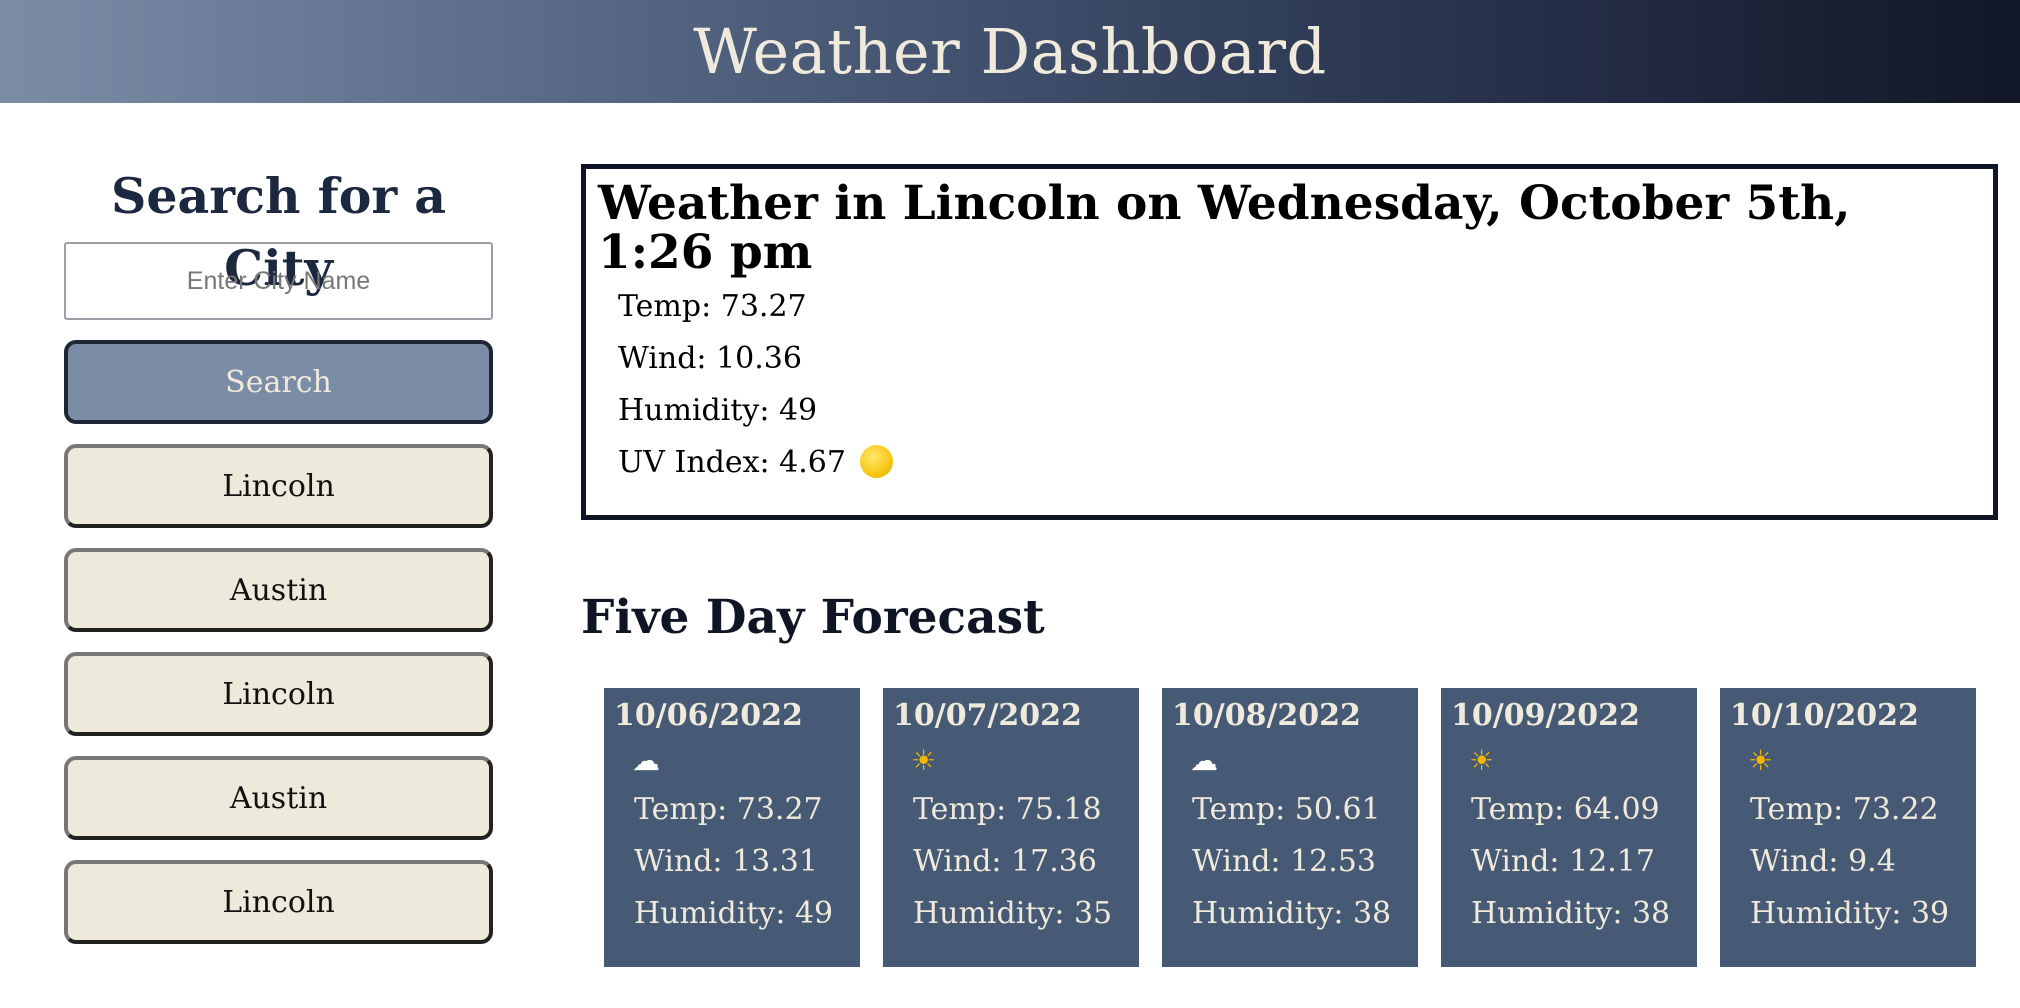  What do you see at coordinates (1545, 715) in the screenshot?
I see `forecast-date: 10/09/2022` at bounding box center [1545, 715].